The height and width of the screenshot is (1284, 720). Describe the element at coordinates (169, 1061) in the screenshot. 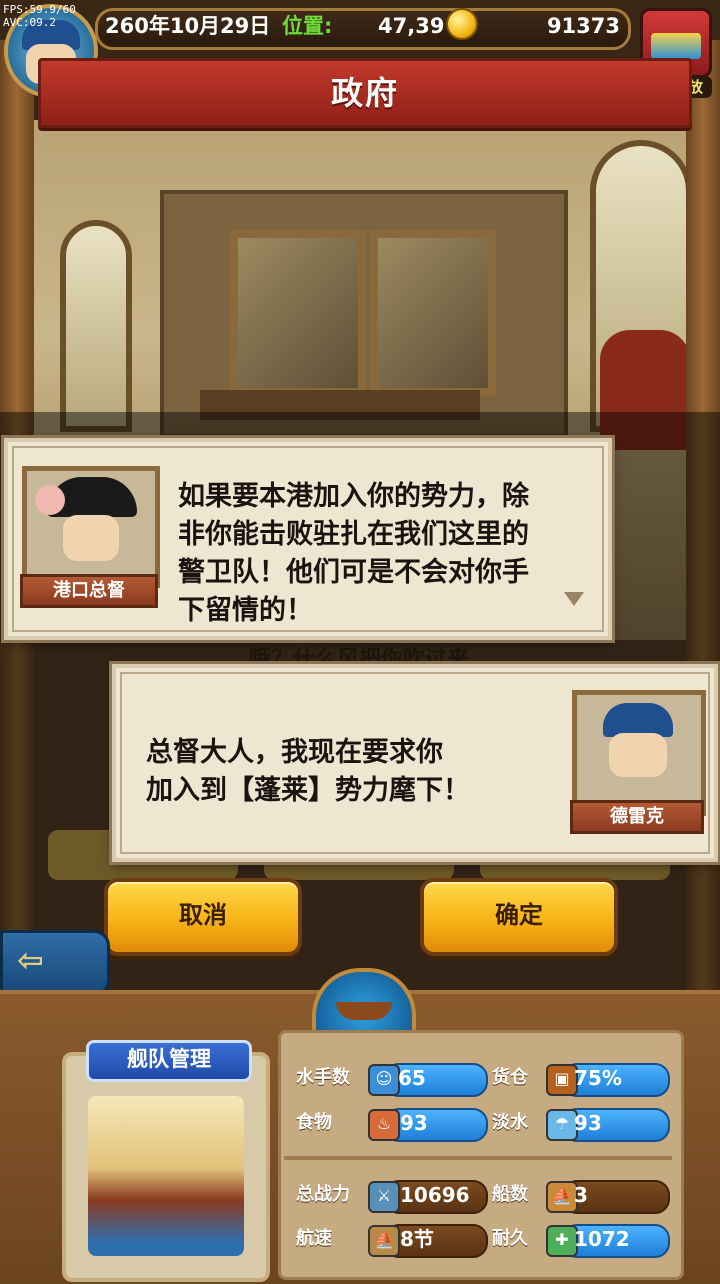

I see `fleet-management-label: 舰队管理` at that location.